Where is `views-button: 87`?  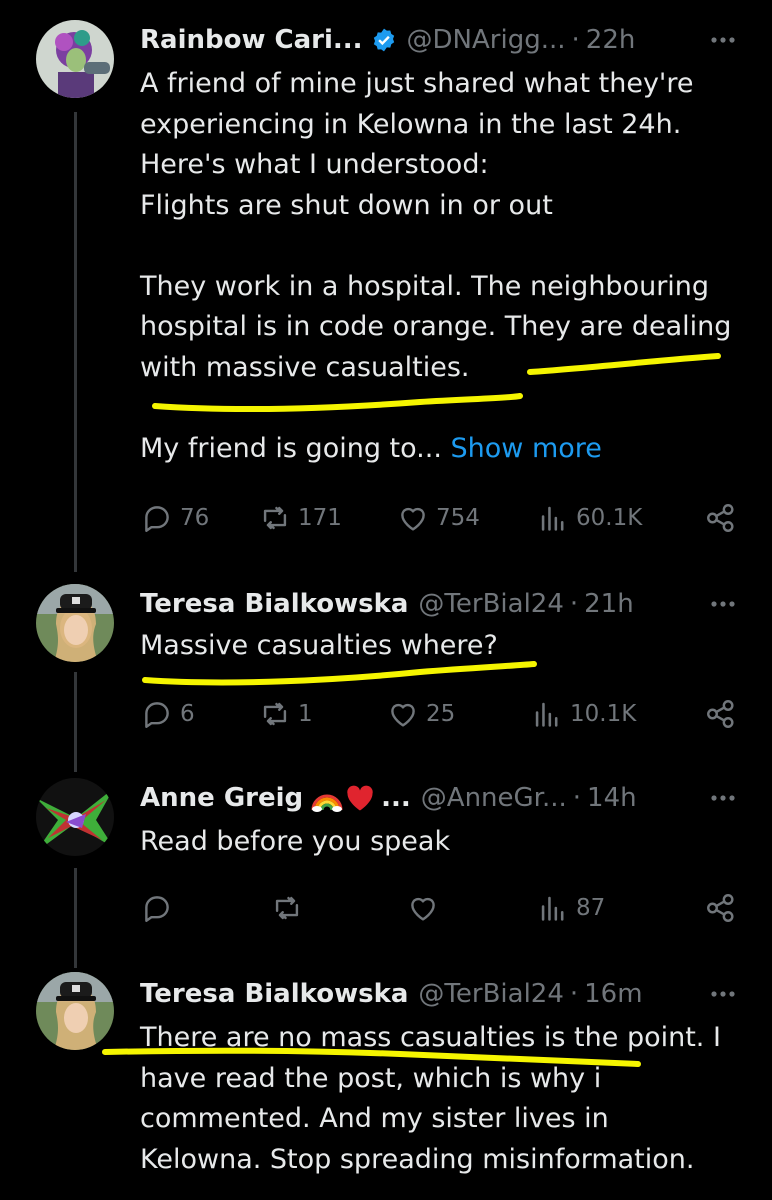 views-button: 87 is located at coordinates (570, 908).